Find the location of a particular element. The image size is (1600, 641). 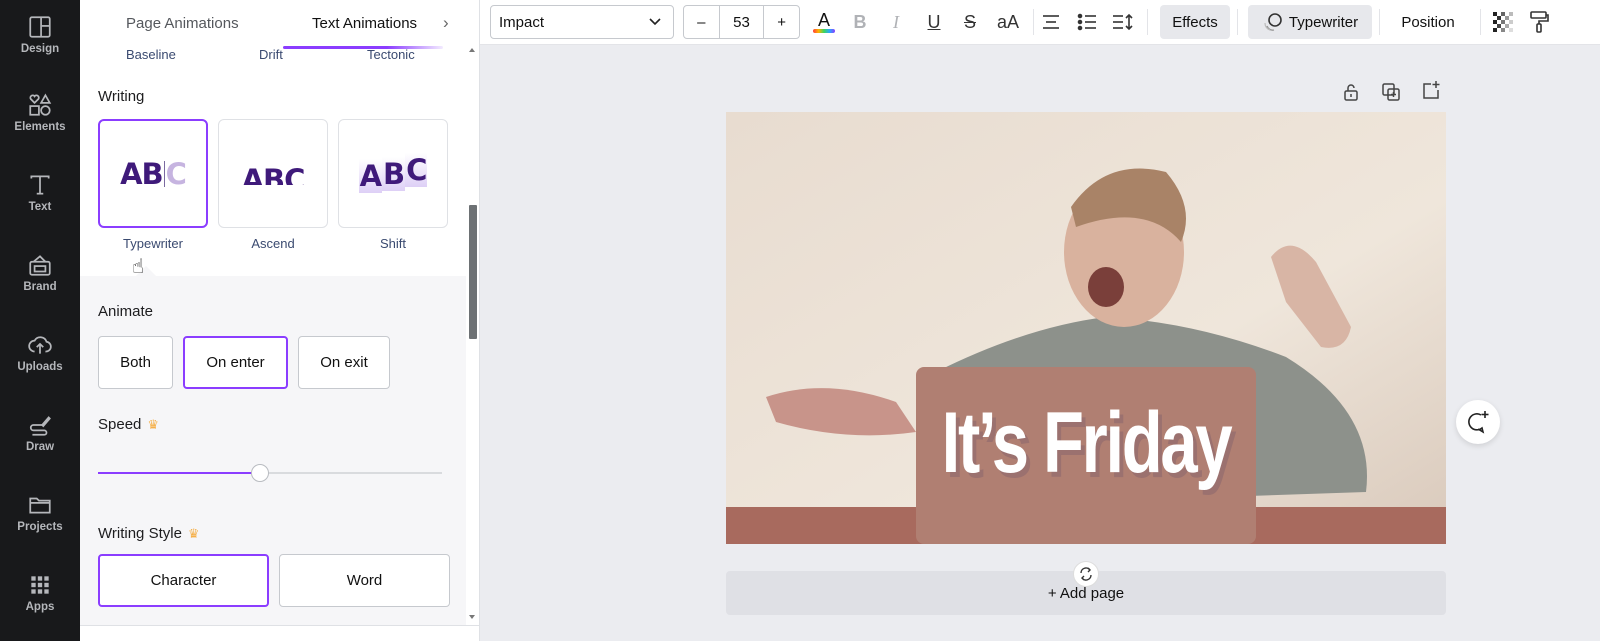

rail-item-elements: Elements is located at coordinates (40, 127).